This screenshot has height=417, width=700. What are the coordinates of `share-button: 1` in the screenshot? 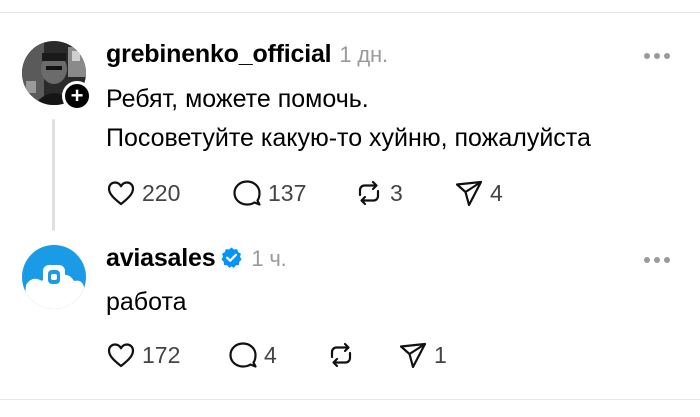 It's located at (422, 355).